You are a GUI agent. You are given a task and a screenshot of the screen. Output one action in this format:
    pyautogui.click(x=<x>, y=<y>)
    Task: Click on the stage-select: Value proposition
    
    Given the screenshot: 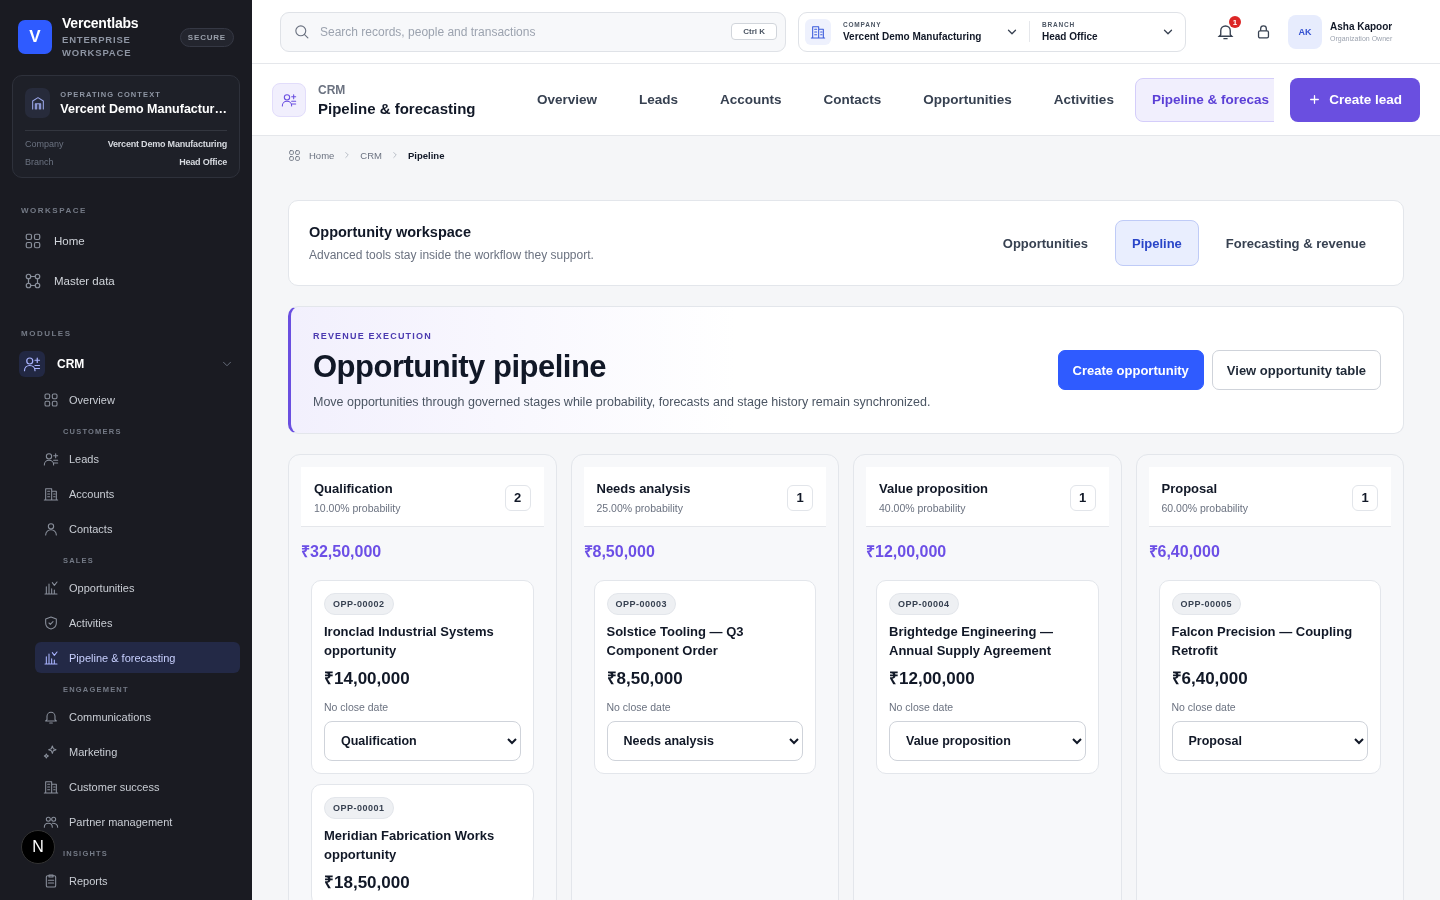 What is the action you would take?
    pyautogui.click(x=987, y=741)
    